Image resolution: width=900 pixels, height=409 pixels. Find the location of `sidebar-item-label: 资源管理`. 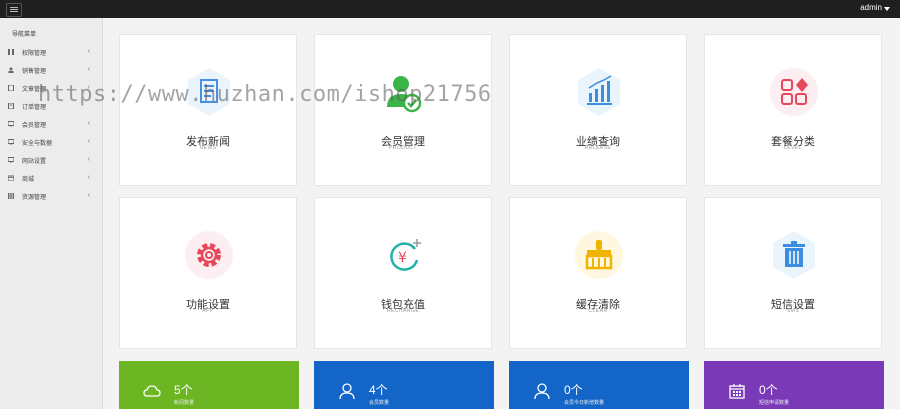

sidebar-item-label: 资源管理 is located at coordinates (34, 198).